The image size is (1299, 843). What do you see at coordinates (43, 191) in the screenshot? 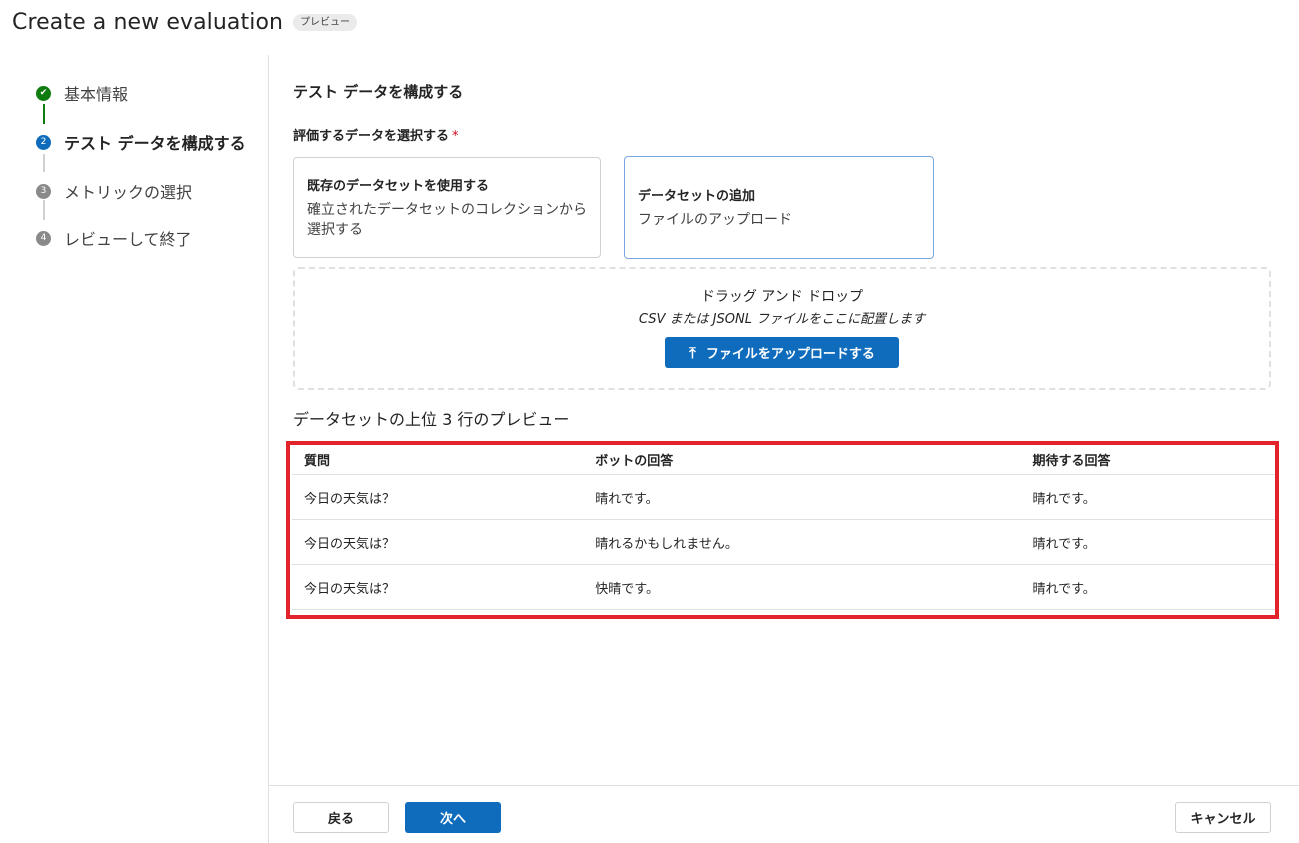
I see `step-number: 3` at bounding box center [43, 191].